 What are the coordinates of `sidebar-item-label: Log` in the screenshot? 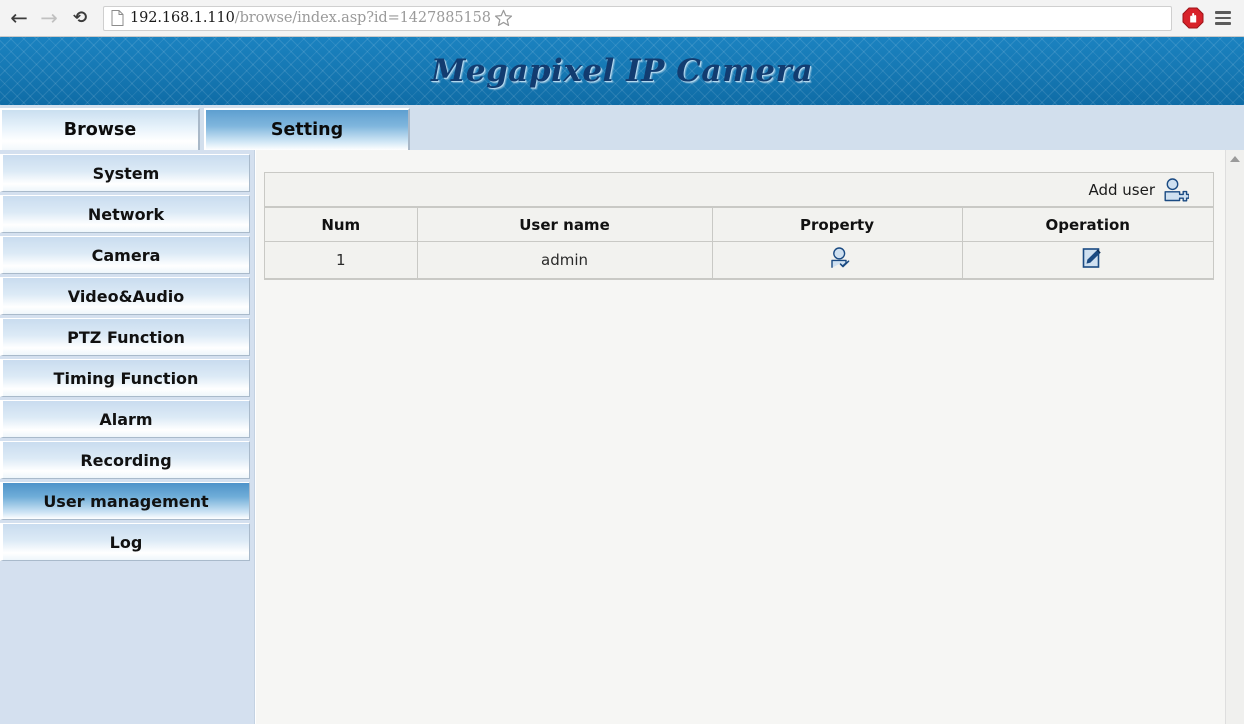 It's located at (126, 542).